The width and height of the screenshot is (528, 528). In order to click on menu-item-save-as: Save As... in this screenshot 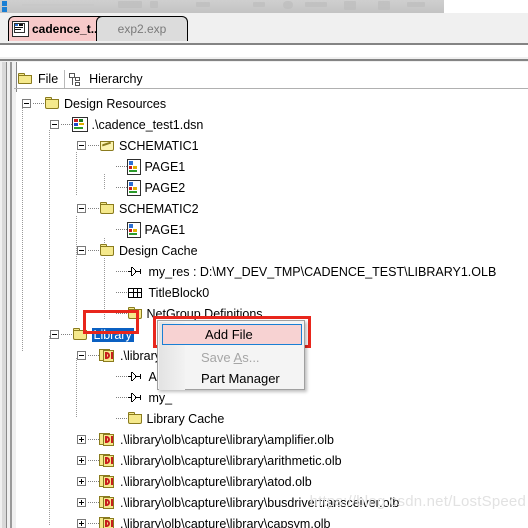, I will do `click(232, 357)`.